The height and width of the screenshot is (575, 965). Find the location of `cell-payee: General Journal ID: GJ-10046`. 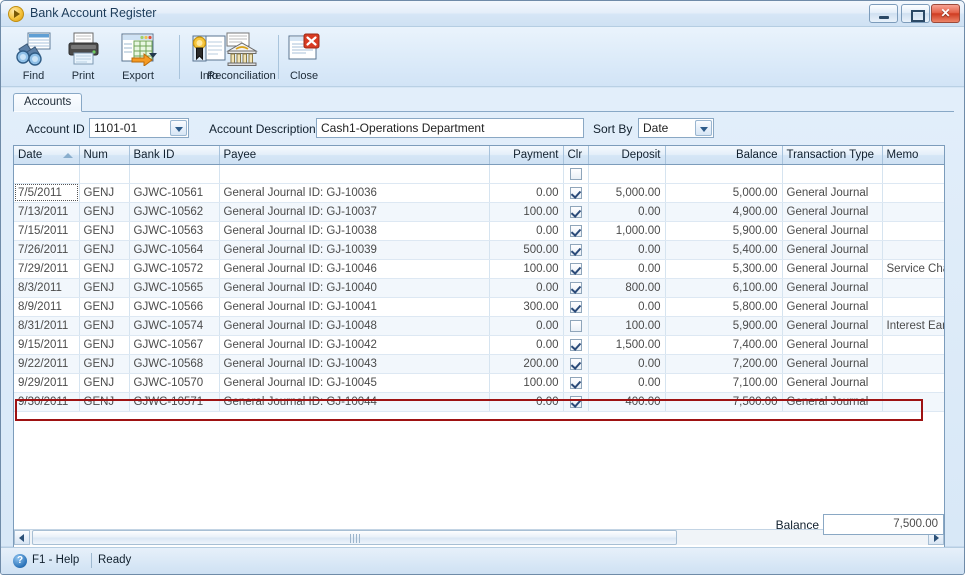

cell-payee: General Journal ID: GJ-10046 is located at coordinates (354, 269).